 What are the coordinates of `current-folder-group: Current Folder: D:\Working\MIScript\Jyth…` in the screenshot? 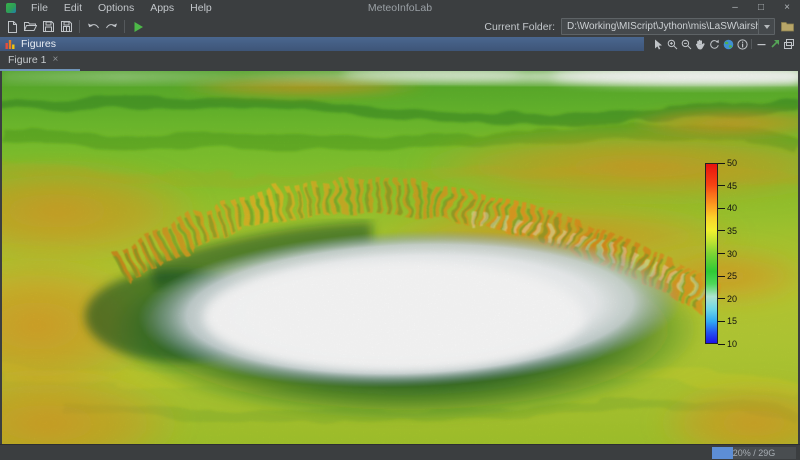 It's located at (640, 26).